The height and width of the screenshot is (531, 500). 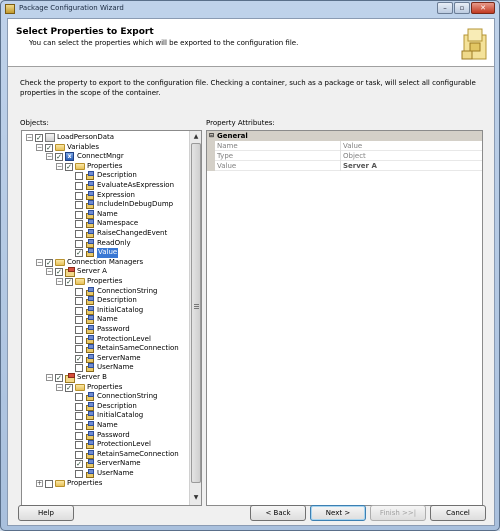 I want to click on tree-node: ReadOnly, so click(x=105, y=243).